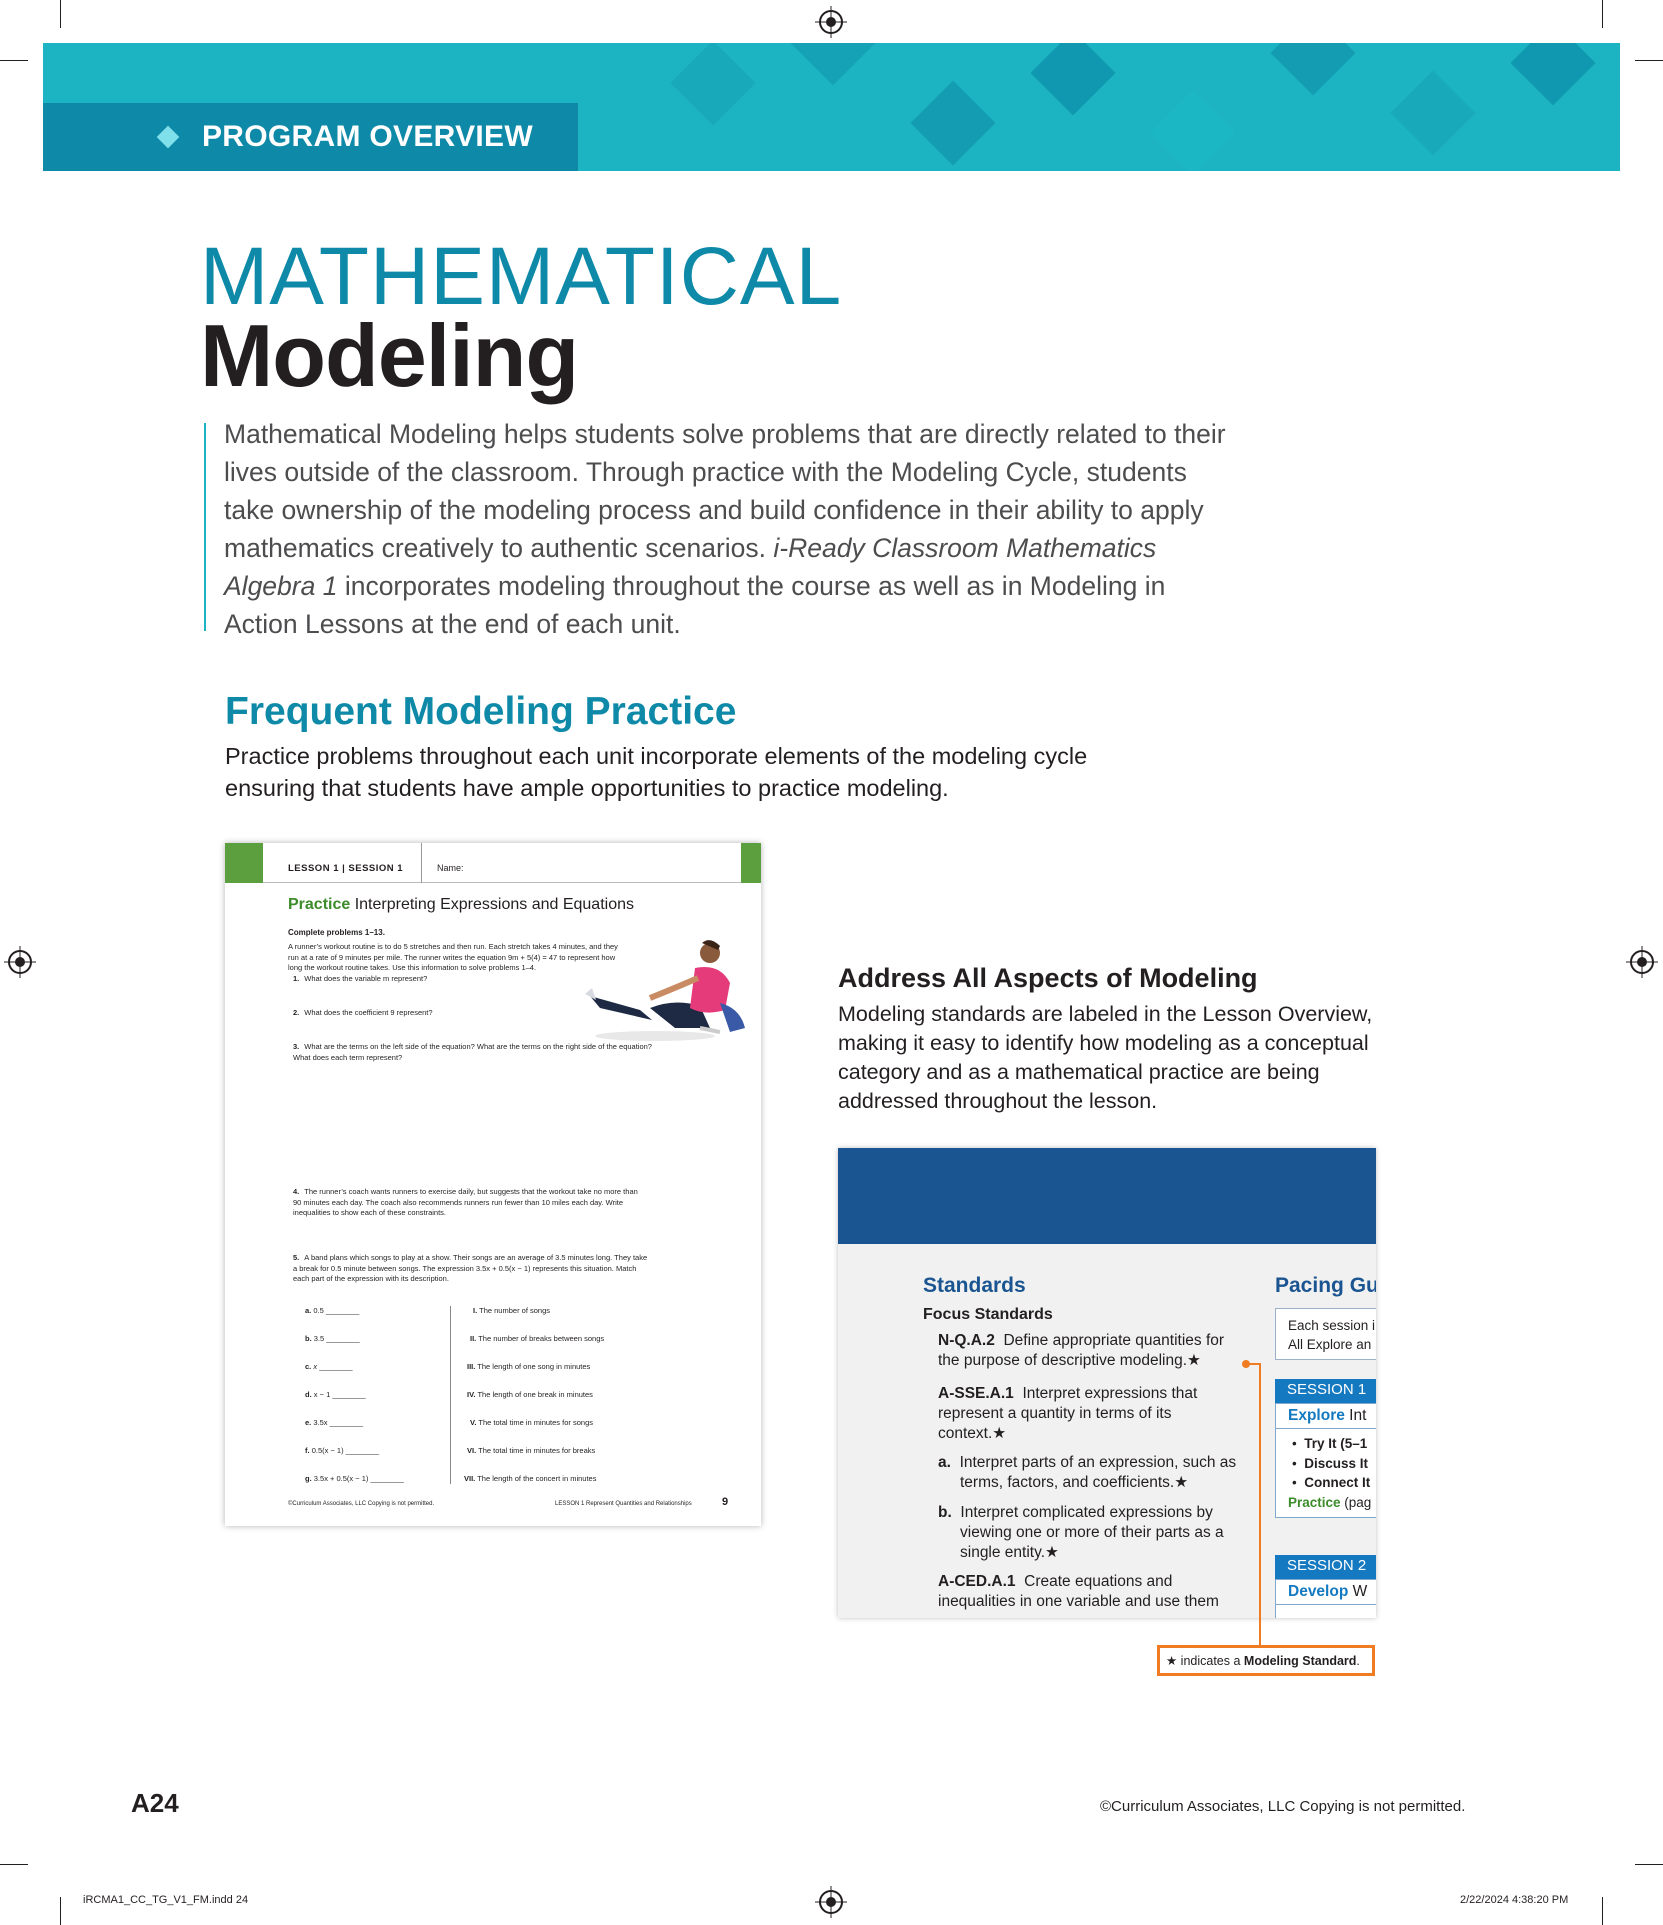 Image resolution: width=1663 pixels, height=1925 pixels. What do you see at coordinates (315, 1366) in the screenshot?
I see `match-expression: x` at bounding box center [315, 1366].